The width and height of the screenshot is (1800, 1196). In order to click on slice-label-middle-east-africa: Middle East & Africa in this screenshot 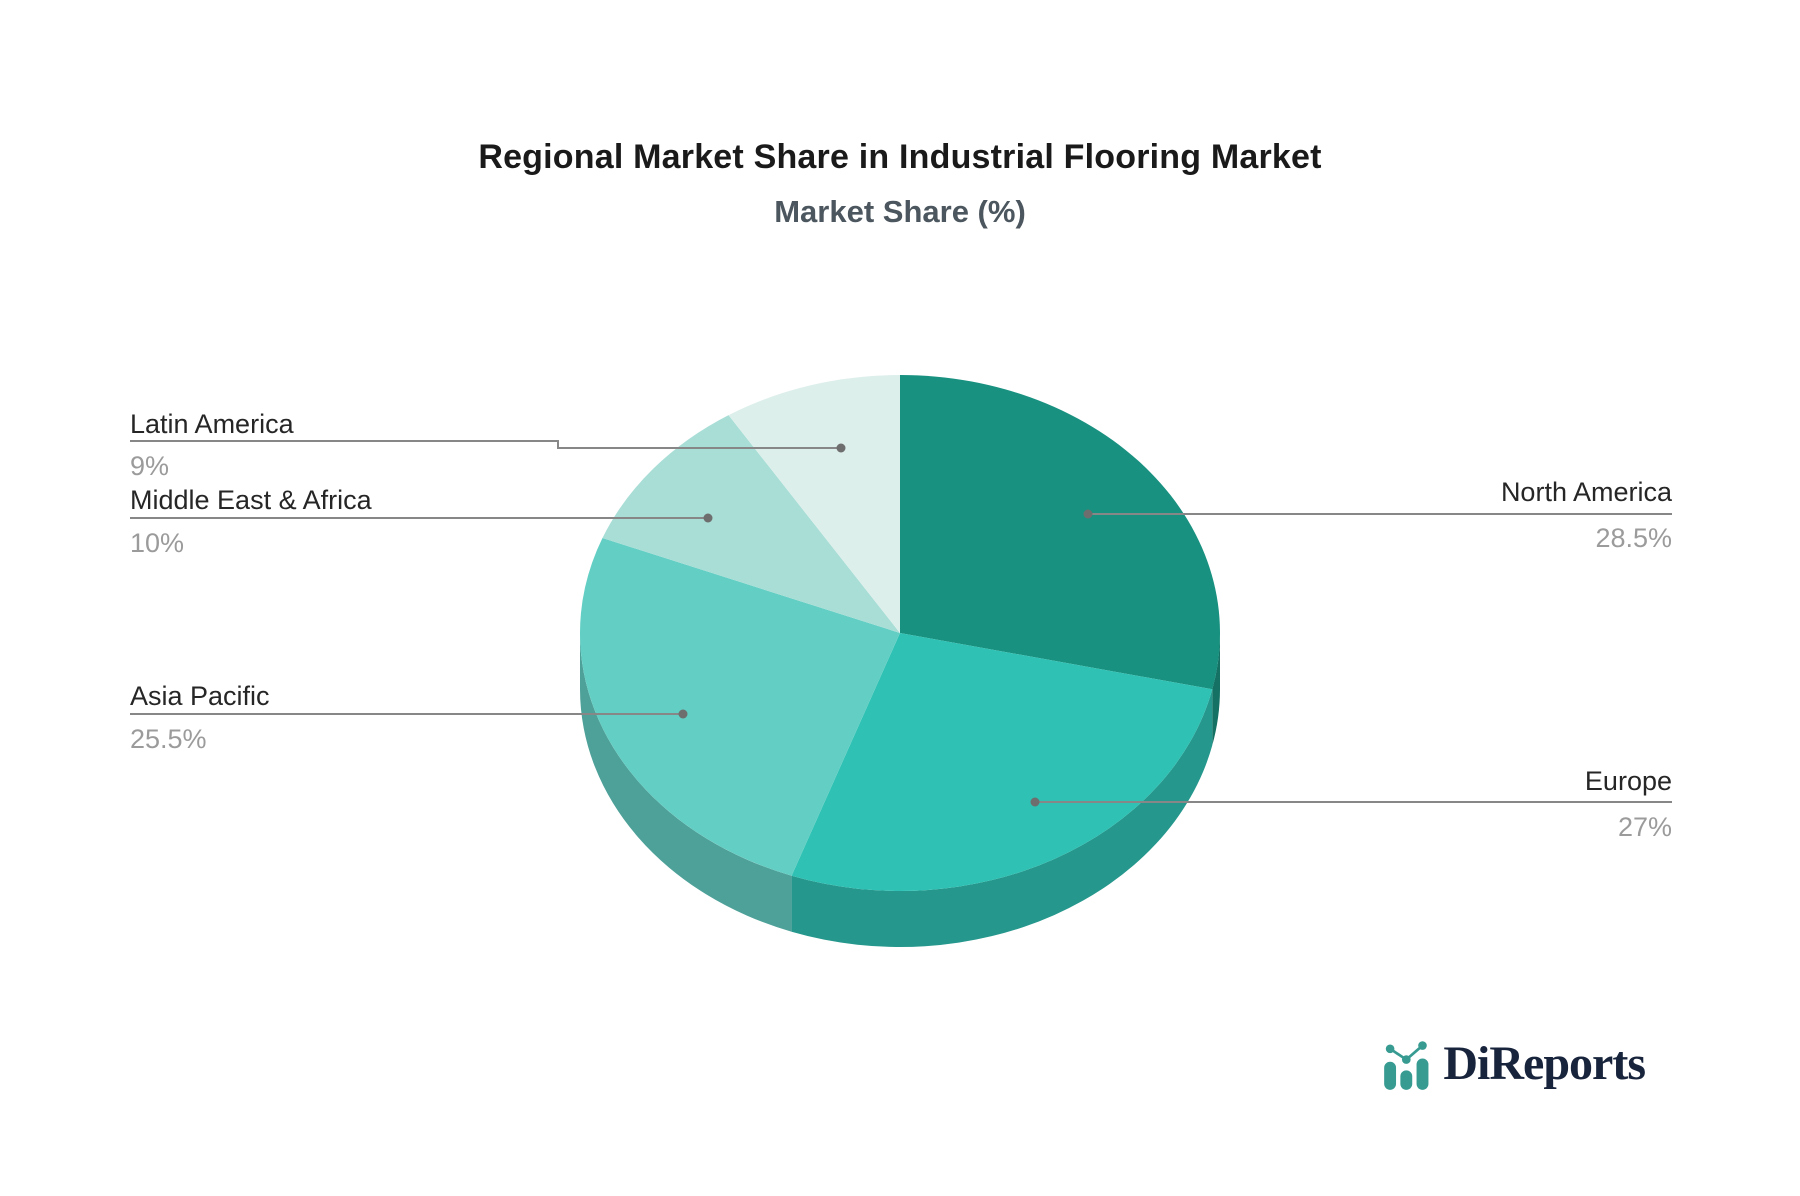, I will do `click(251, 500)`.